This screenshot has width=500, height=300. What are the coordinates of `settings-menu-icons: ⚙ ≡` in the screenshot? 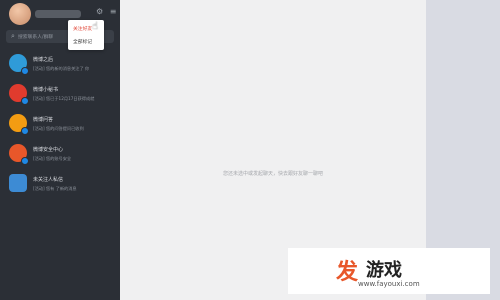 It's located at (107, 11).